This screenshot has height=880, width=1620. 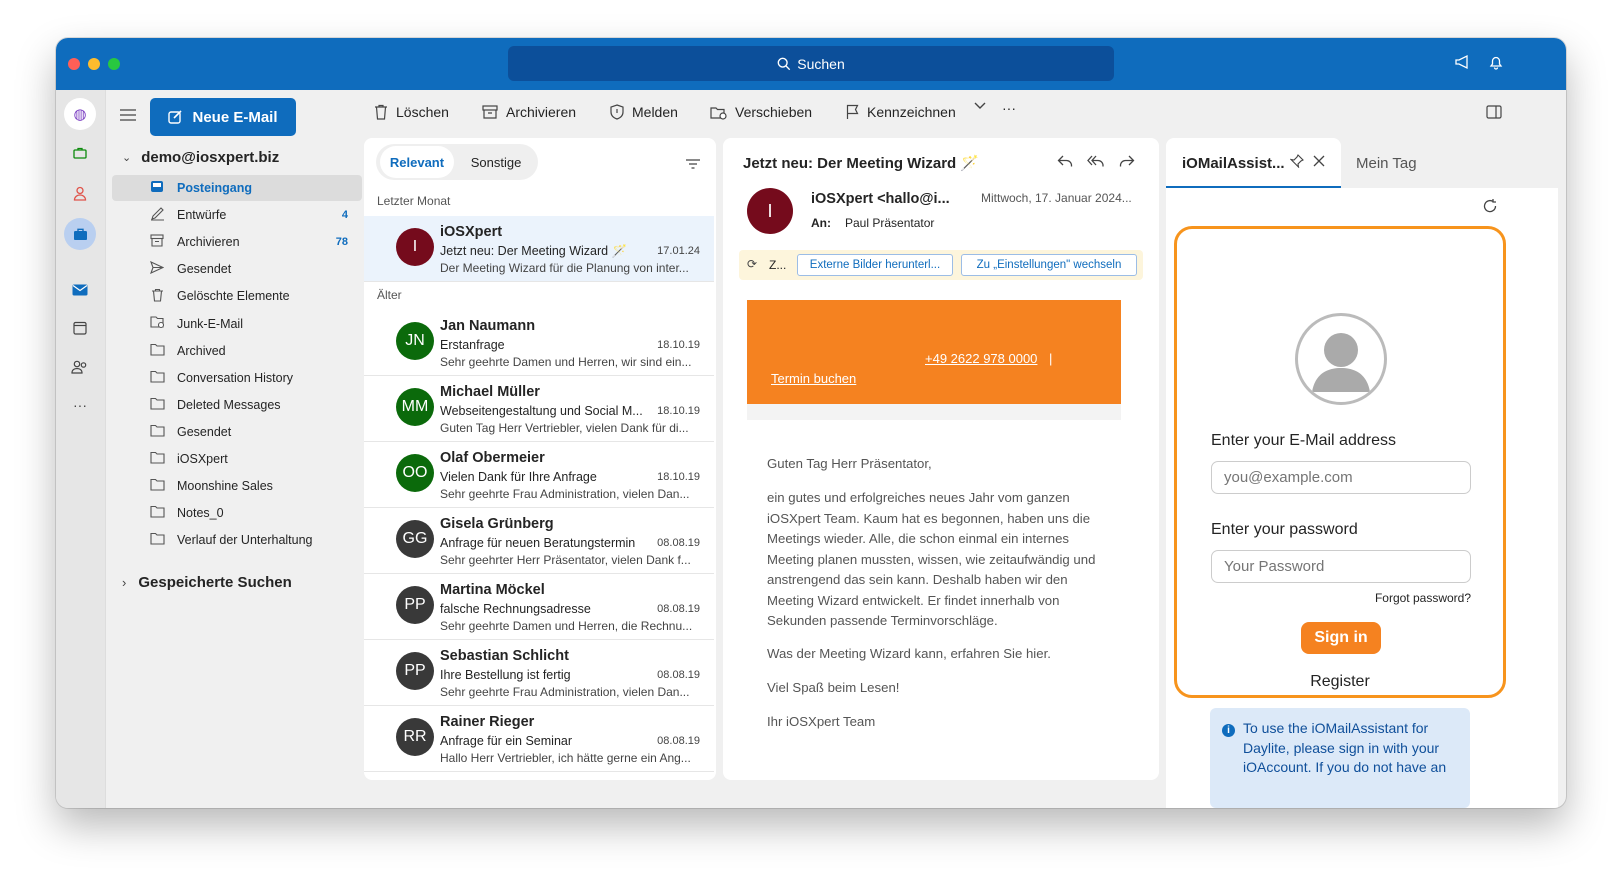 What do you see at coordinates (539, 776) in the screenshot?
I see `mail-list-item-partial` at bounding box center [539, 776].